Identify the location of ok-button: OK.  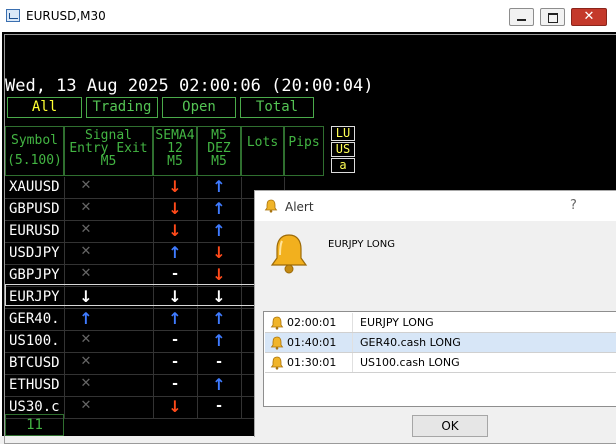
(450, 426).